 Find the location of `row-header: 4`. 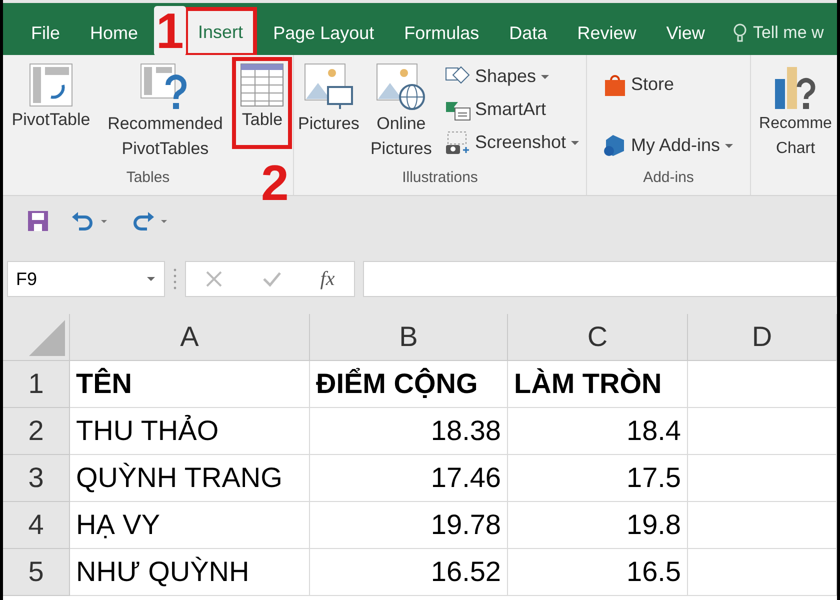

row-header: 4 is located at coordinates (36, 525).